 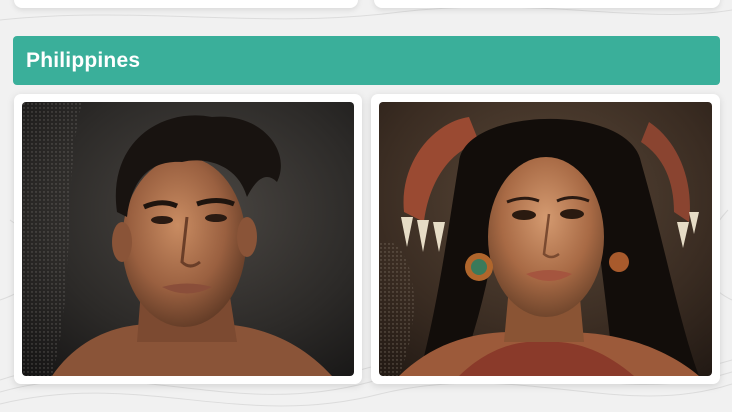 What do you see at coordinates (366, 60) in the screenshot?
I see `section-header: Philippines` at bounding box center [366, 60].